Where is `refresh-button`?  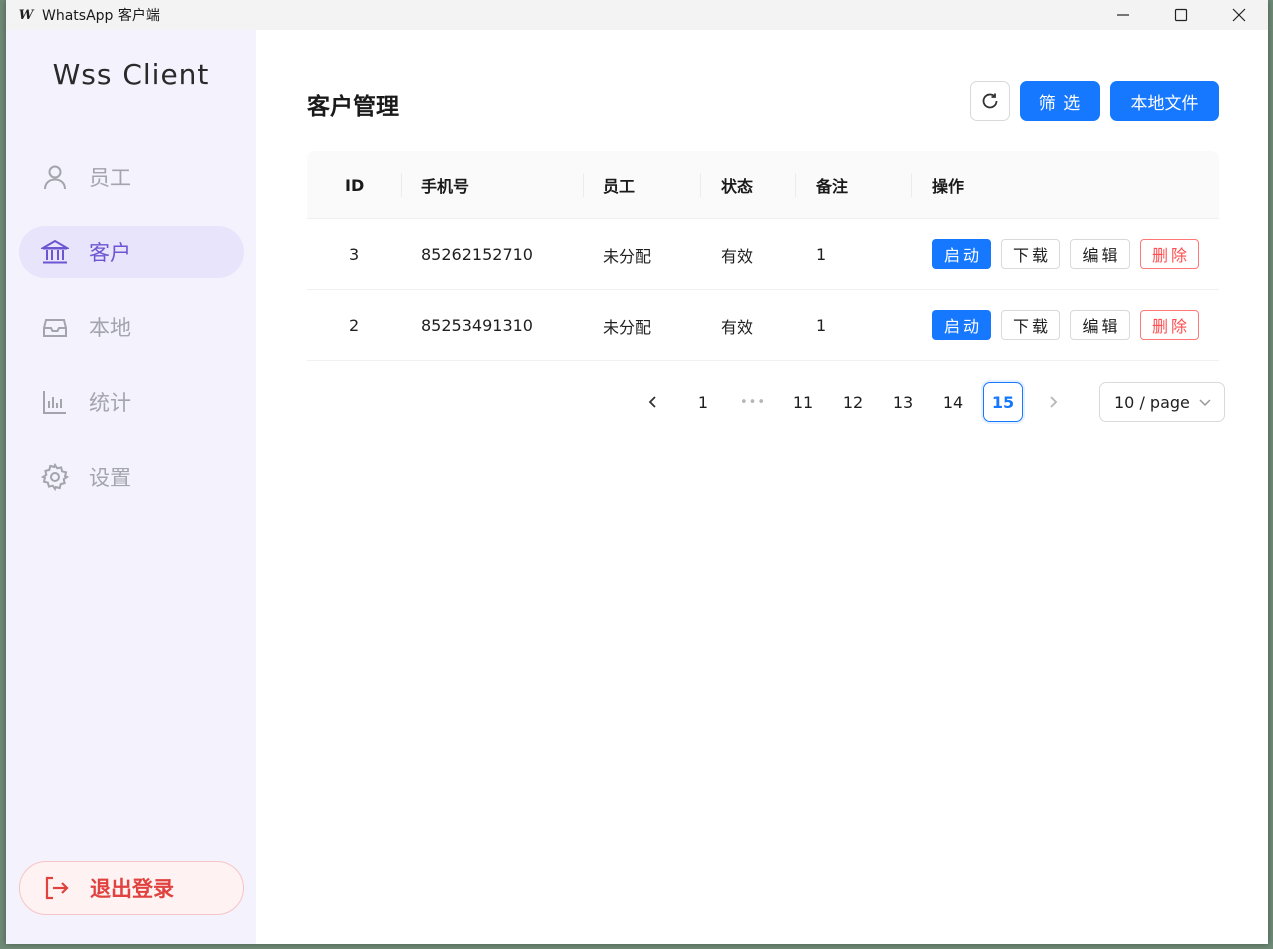 refresh-button is located at coordinates (990, 101).